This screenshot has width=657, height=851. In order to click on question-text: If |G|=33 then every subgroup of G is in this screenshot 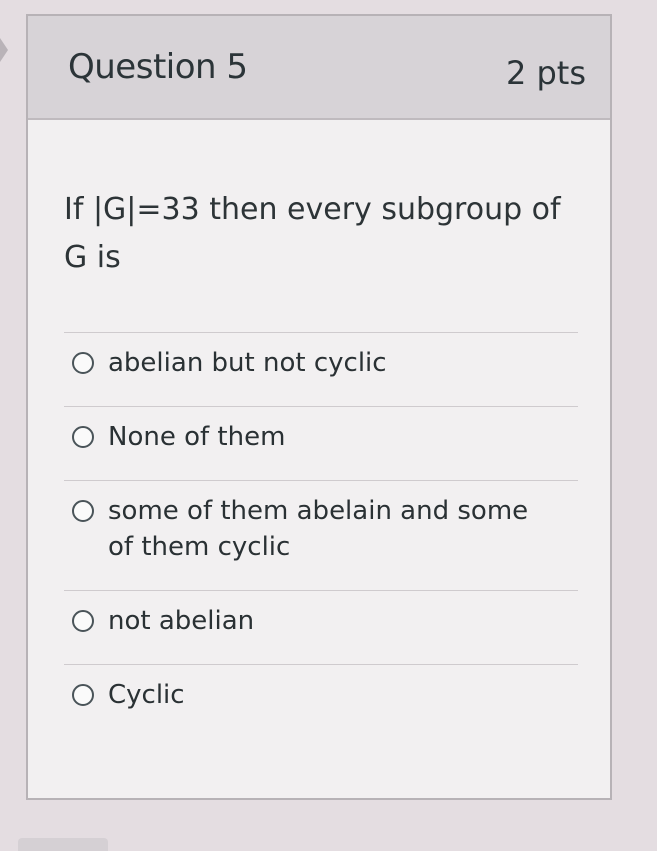, I will do `click(312, 233)`.